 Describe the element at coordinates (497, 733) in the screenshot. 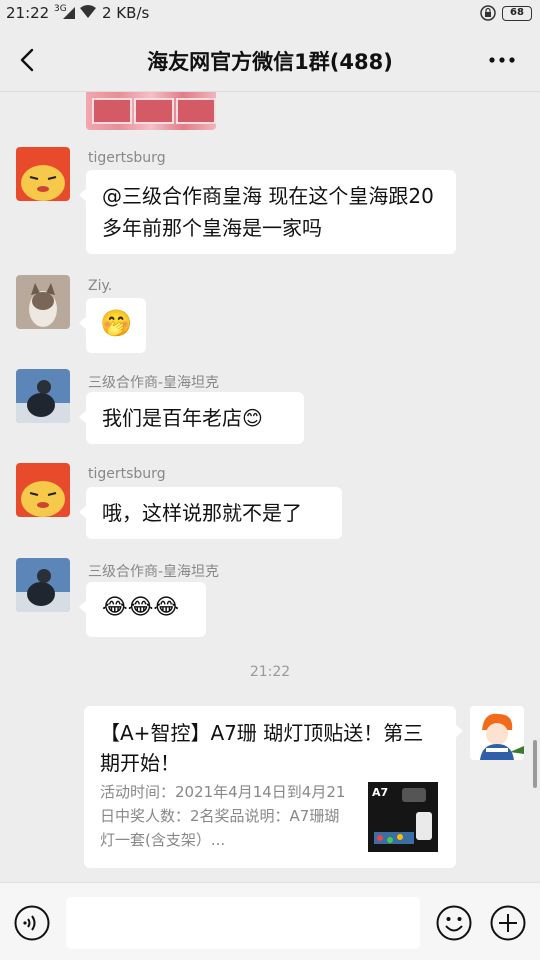

I see `my-avatar` at that location.